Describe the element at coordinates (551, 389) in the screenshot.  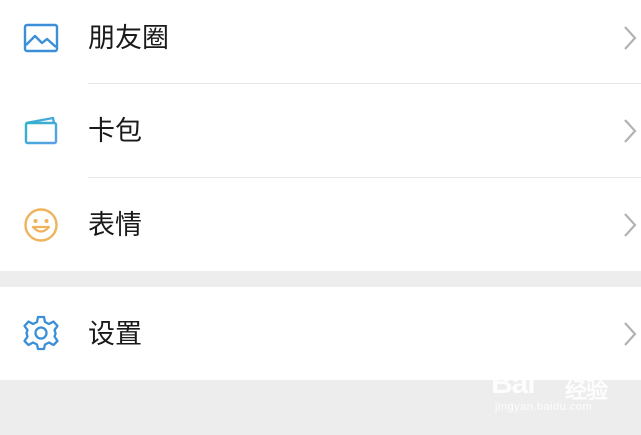
I see `baidu-watermark: Bai 经验 jingyan.baidu.com` at that location.